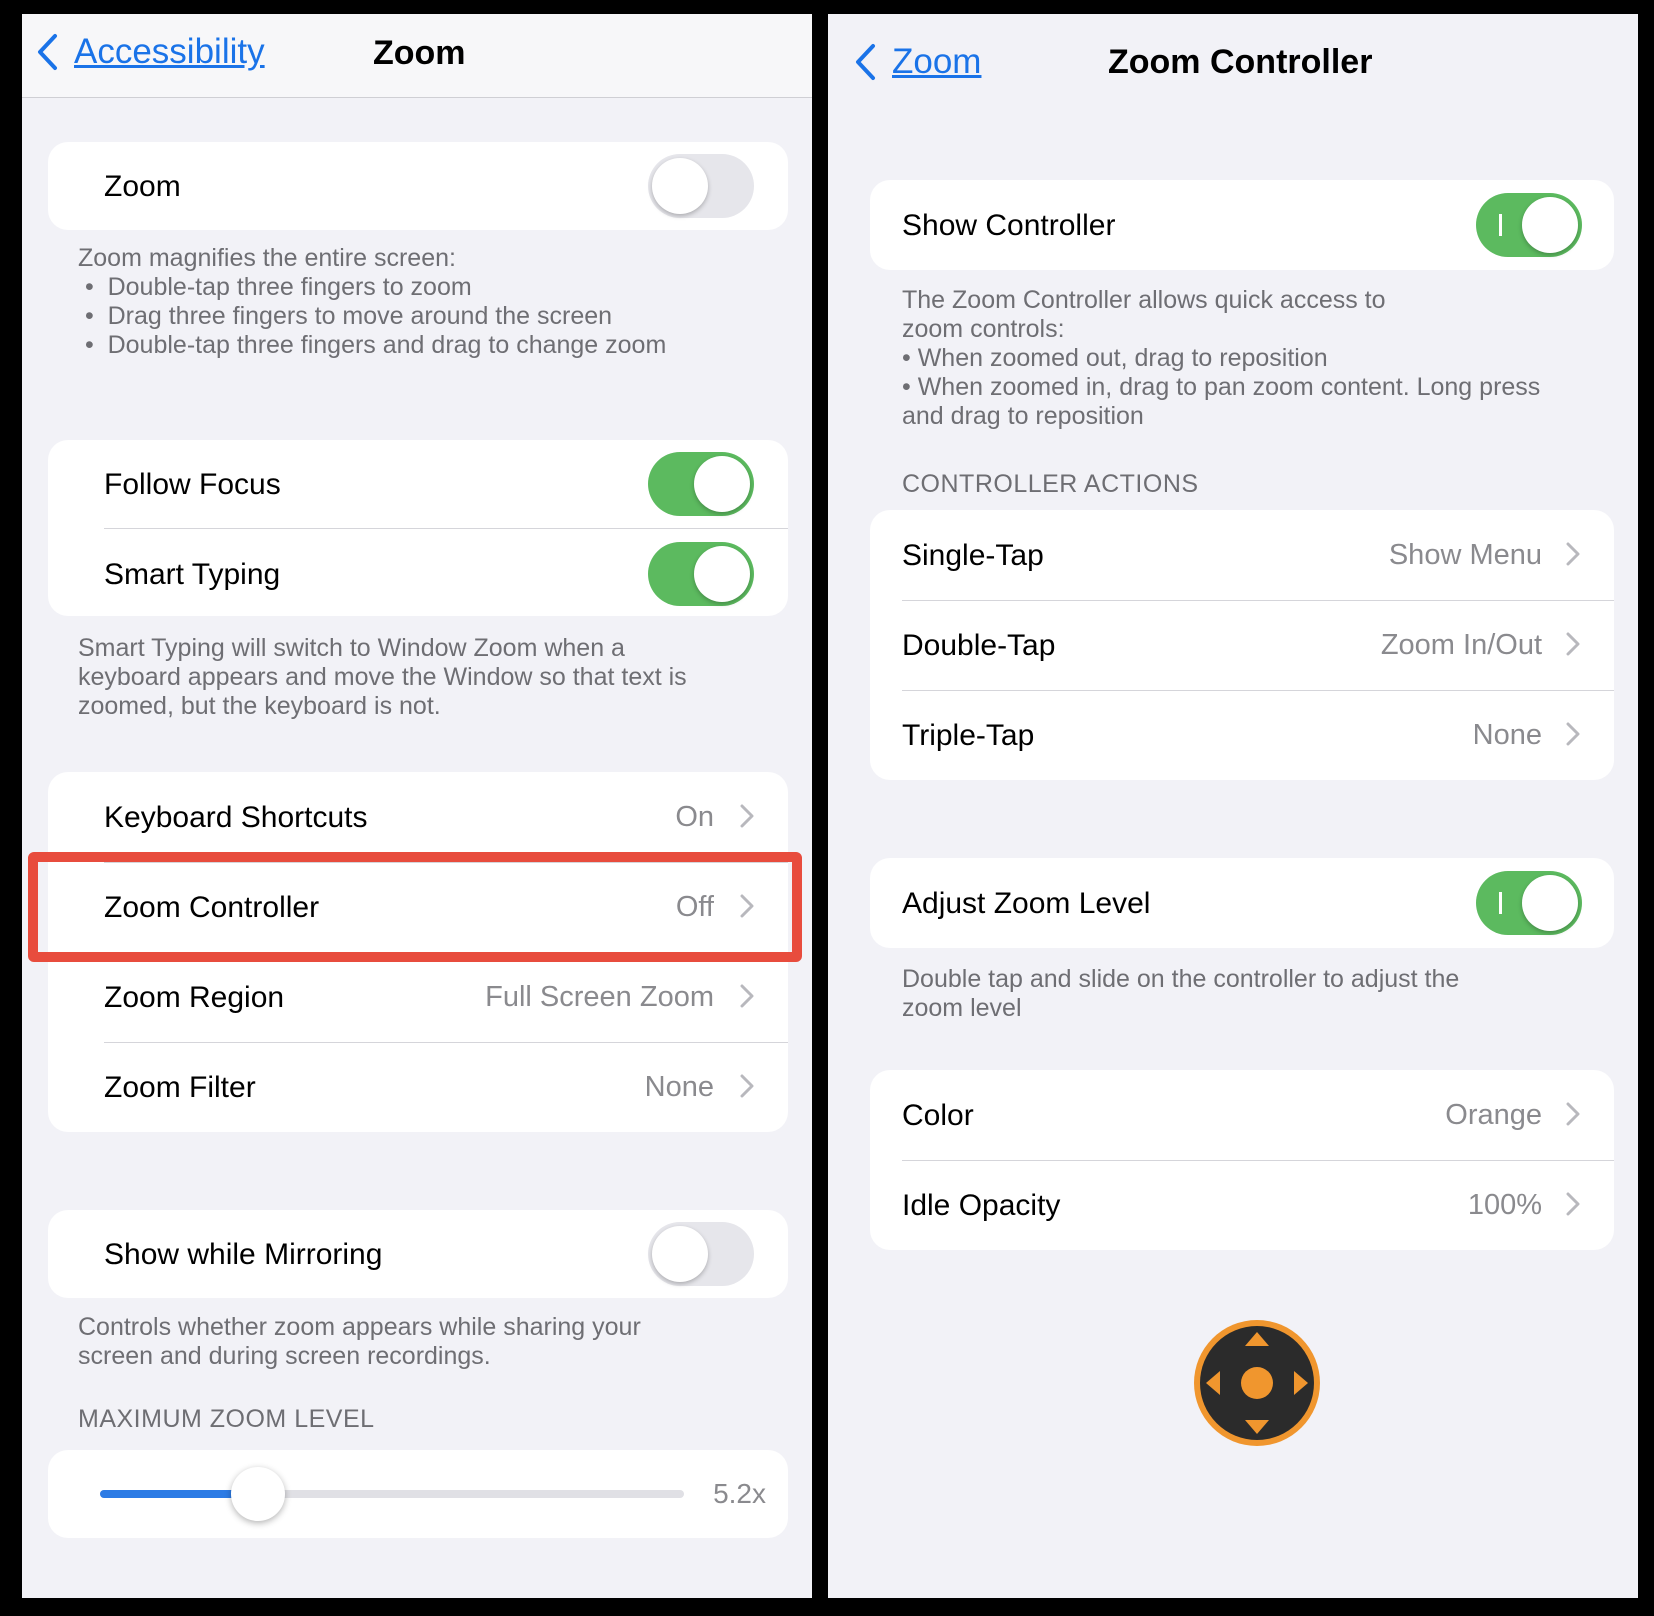  Describe the element at coordinates (973, 555) in the screenshot. I see `row-label: Single-Tap` at that location.